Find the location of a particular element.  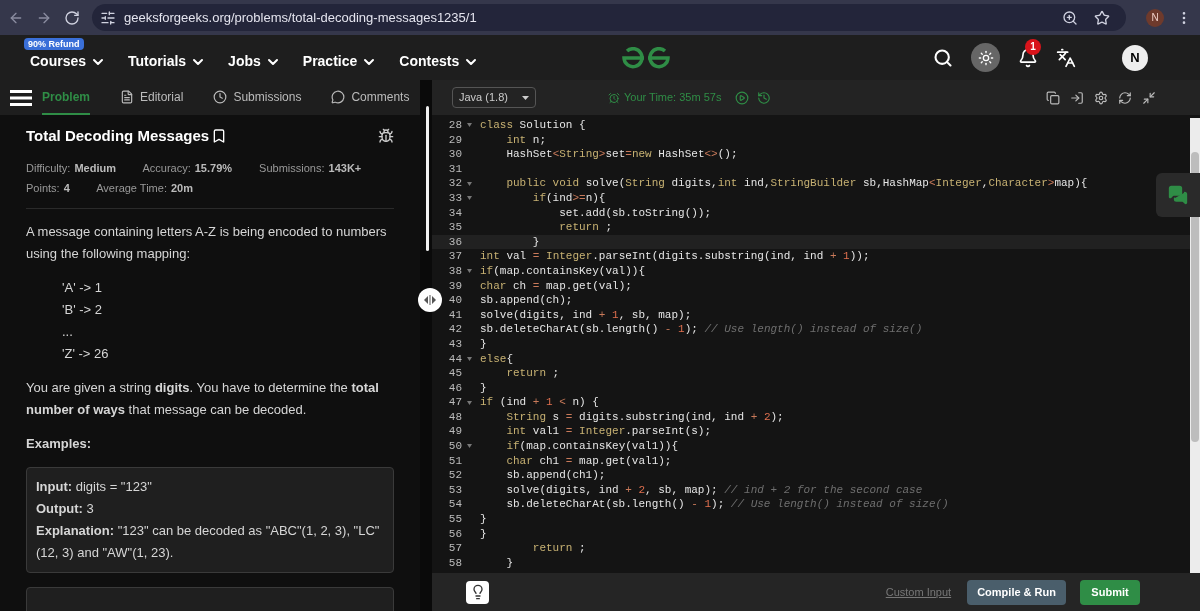

alarm-icon is located at coordinates (614, 97).